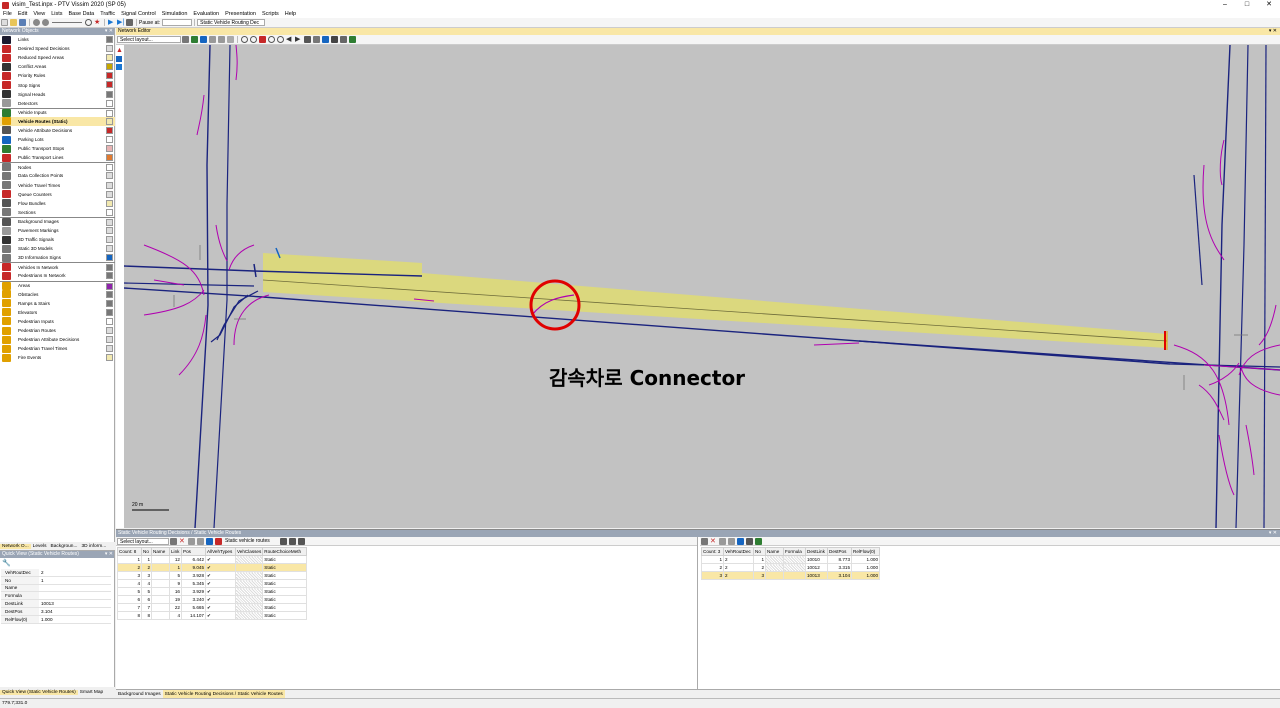  I want to click on column-header: RouteChoiceMeth, so click(285, 551).